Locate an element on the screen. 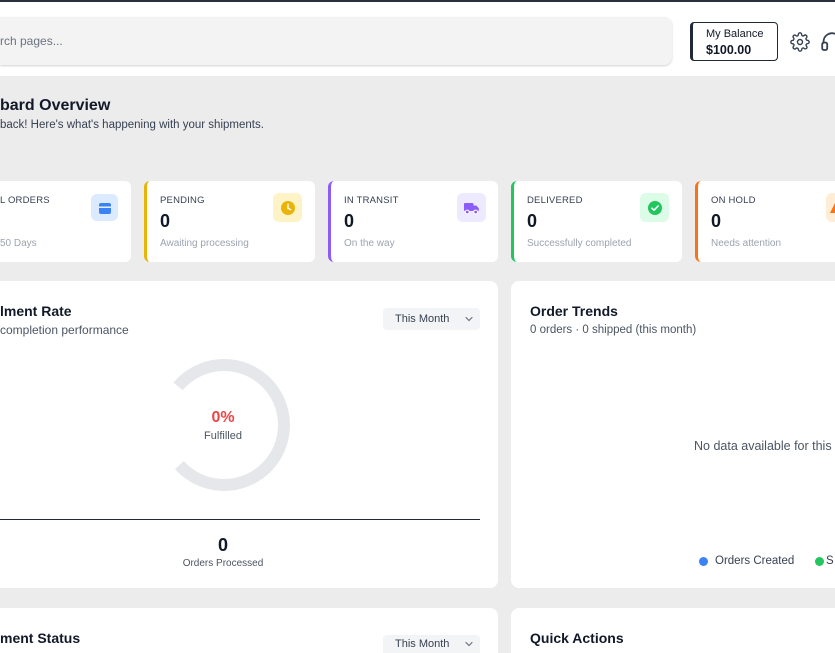 The width and height of the screenshot is (835, 653). stat-label: PENDING is located at coordinates (182, 200).